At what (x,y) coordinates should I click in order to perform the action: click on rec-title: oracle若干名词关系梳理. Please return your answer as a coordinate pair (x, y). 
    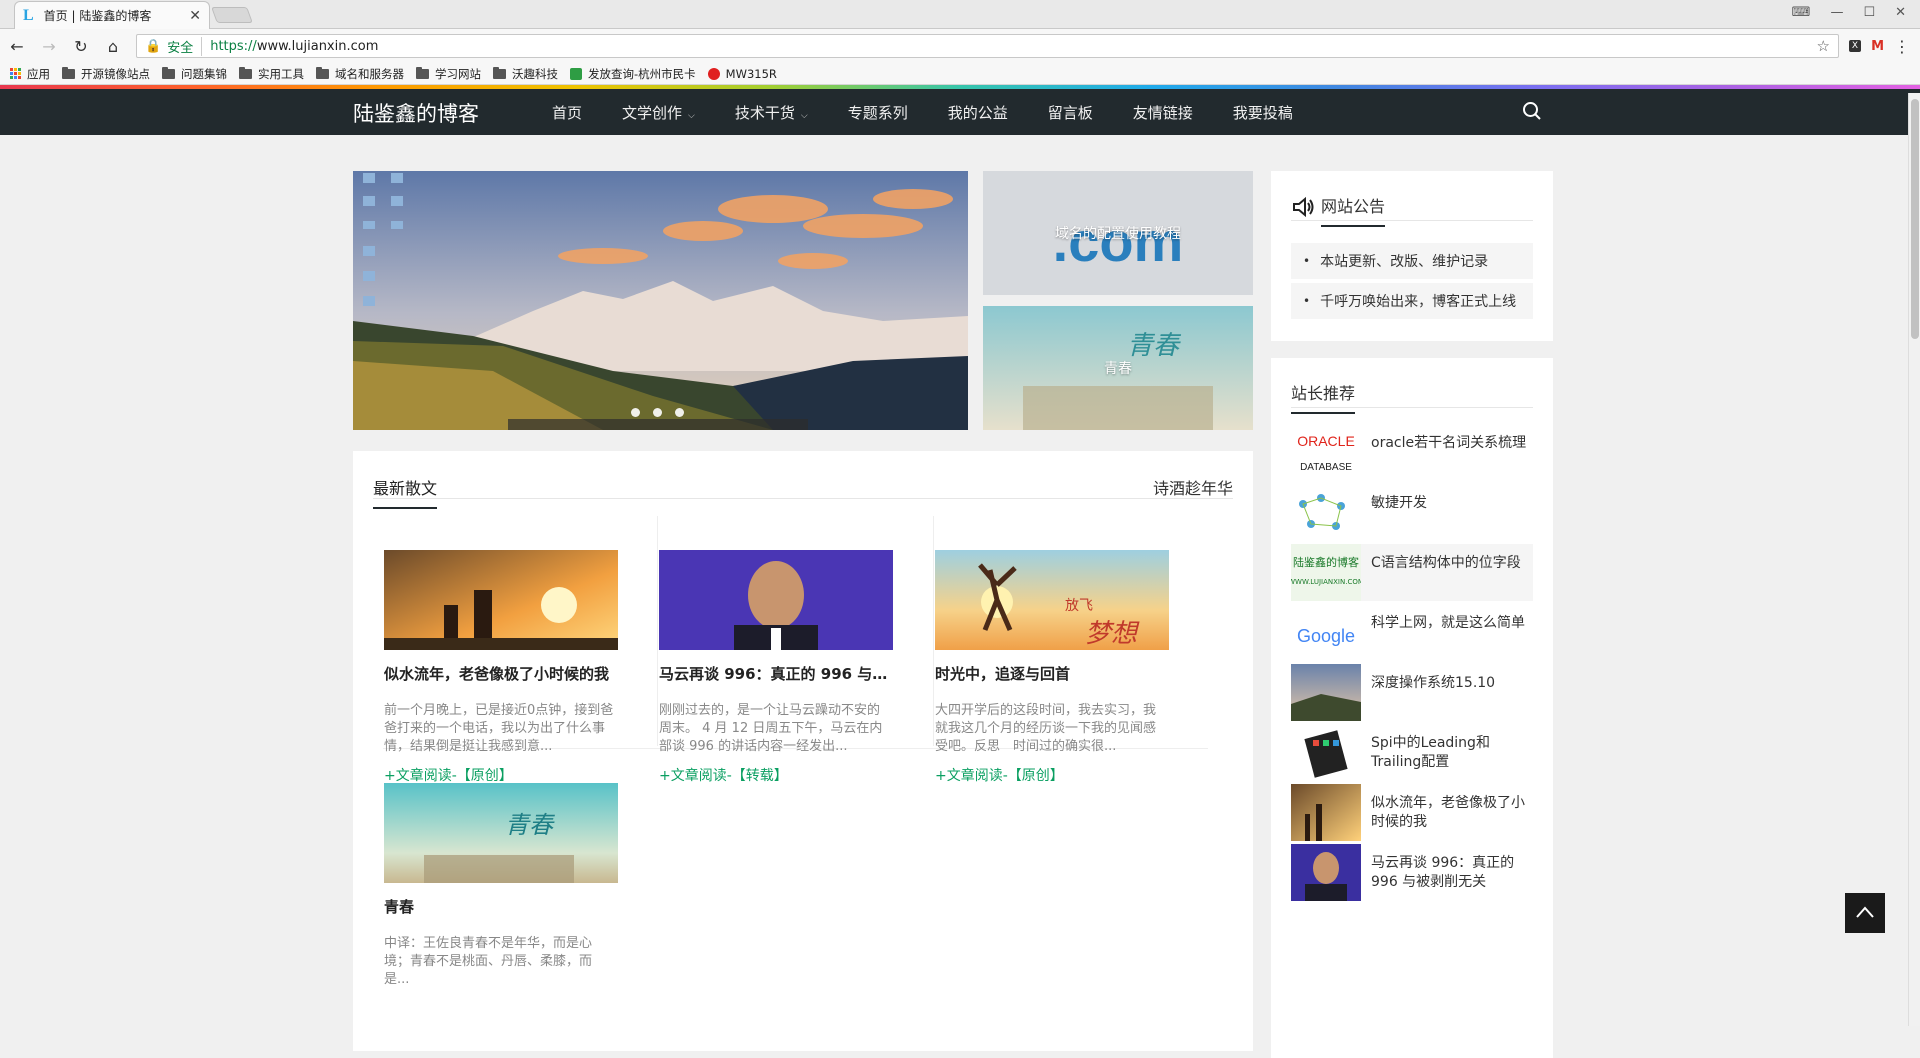
    Looking at the image, I should click on (1448, 443).